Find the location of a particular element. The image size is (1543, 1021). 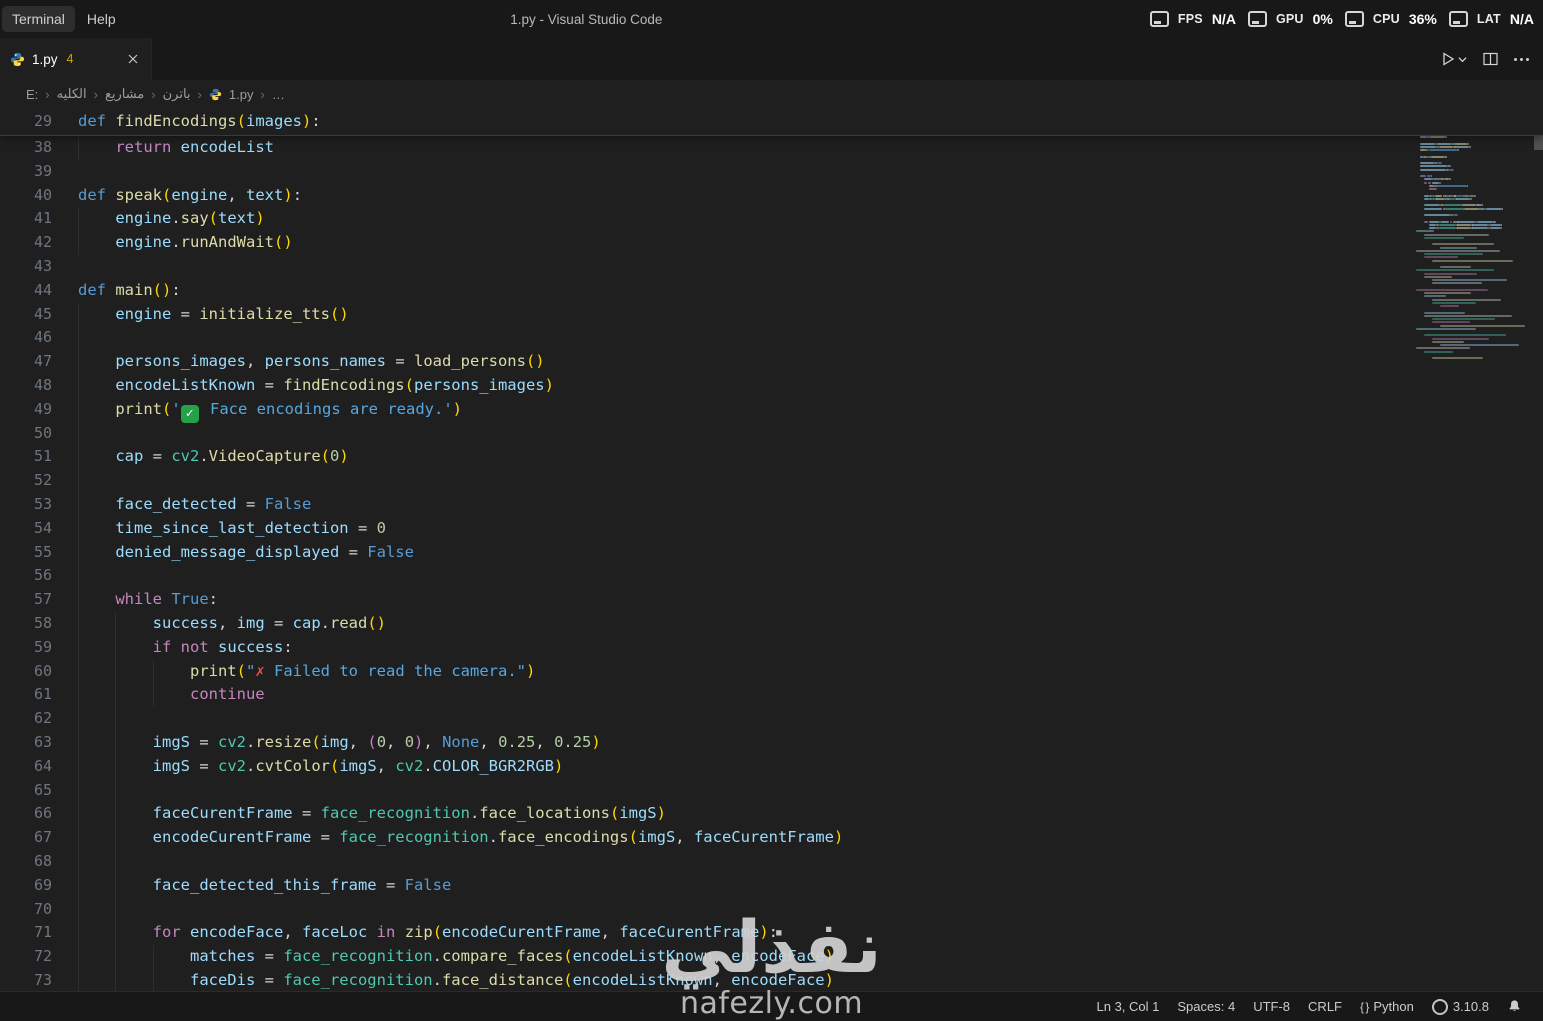

cursor-position: Ln 3, Col 1 is located at coordinates (1128, 1006).